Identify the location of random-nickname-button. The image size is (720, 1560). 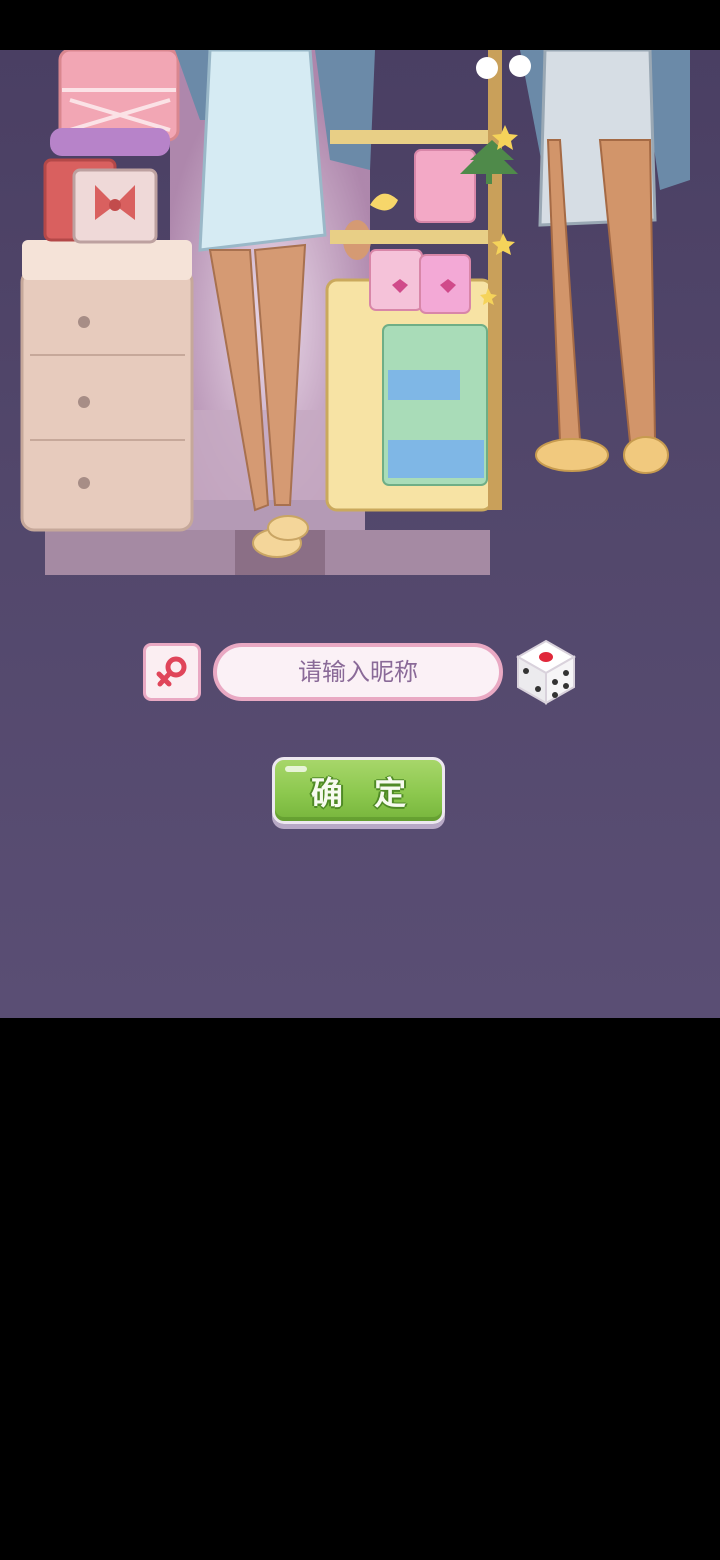
(546, 671).